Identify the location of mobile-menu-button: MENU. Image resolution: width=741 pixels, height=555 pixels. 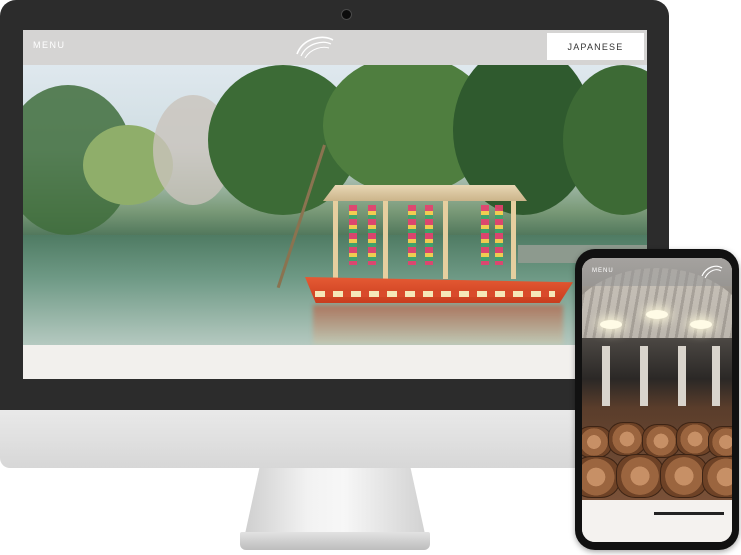
(603, 271).